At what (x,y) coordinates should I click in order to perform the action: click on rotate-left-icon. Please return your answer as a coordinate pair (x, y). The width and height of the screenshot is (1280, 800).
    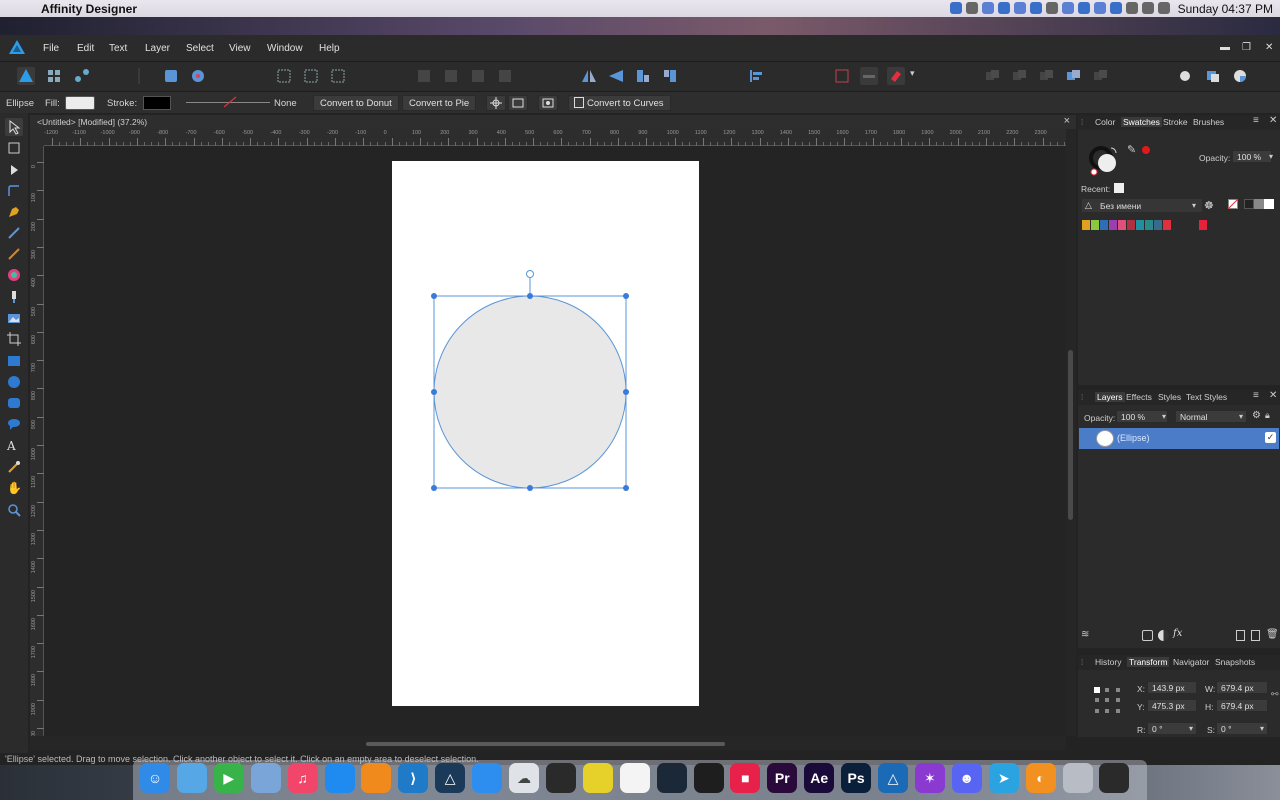
    Looking at the image, I should click on (643, 76).